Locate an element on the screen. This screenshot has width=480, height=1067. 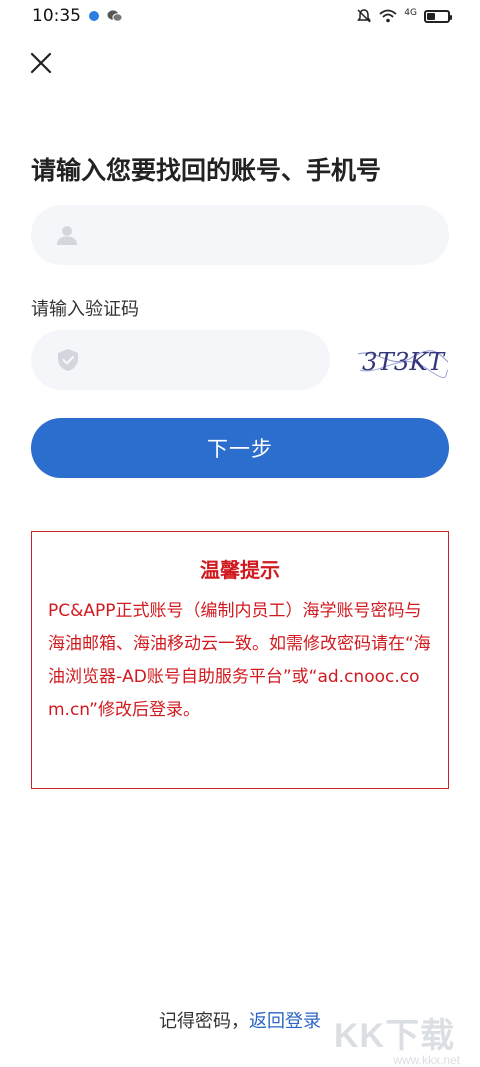
watermark-url: www.kkx.net is located at coordinates (426, 1060).